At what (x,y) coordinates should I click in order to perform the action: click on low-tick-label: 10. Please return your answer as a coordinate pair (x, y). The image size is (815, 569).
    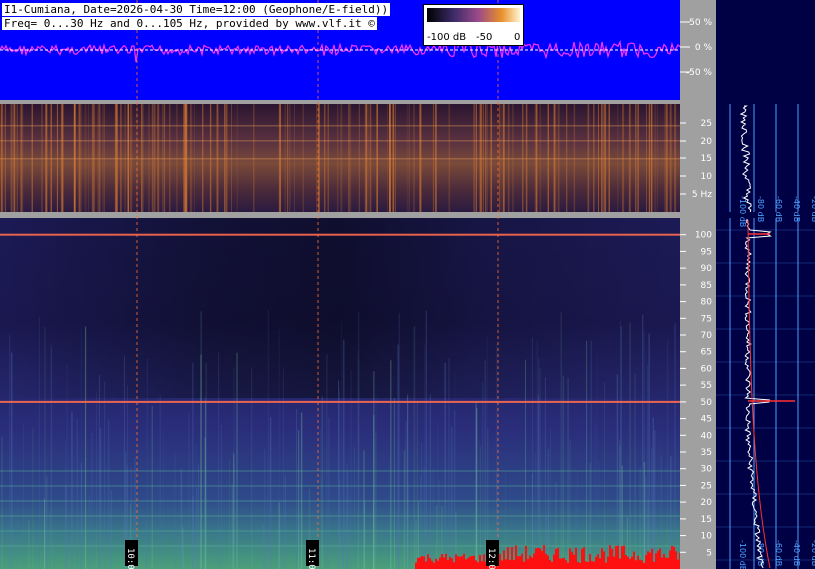
    Looking at the image, I should click on (707, 177).